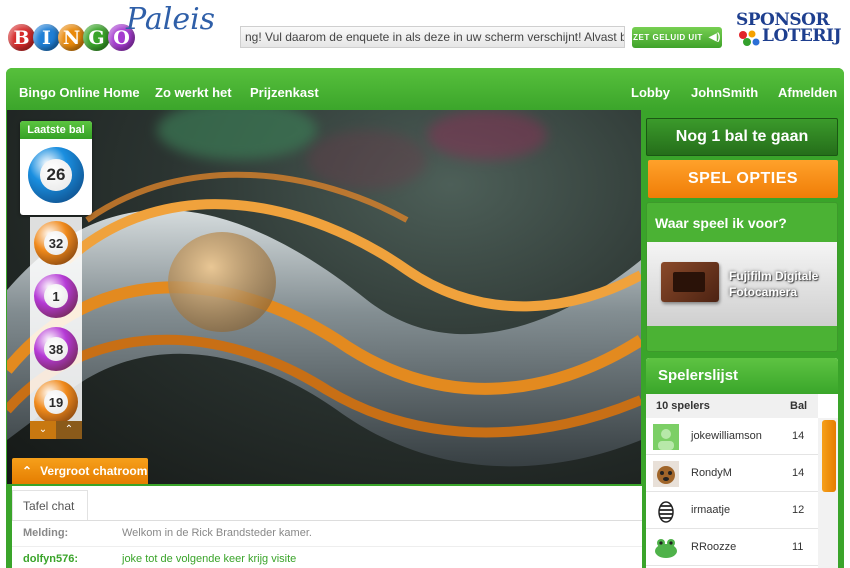 Image resolution: width=850 pixels, height=568 pixels. I want to click on logo-letter-ball: I, so click(46, 37).